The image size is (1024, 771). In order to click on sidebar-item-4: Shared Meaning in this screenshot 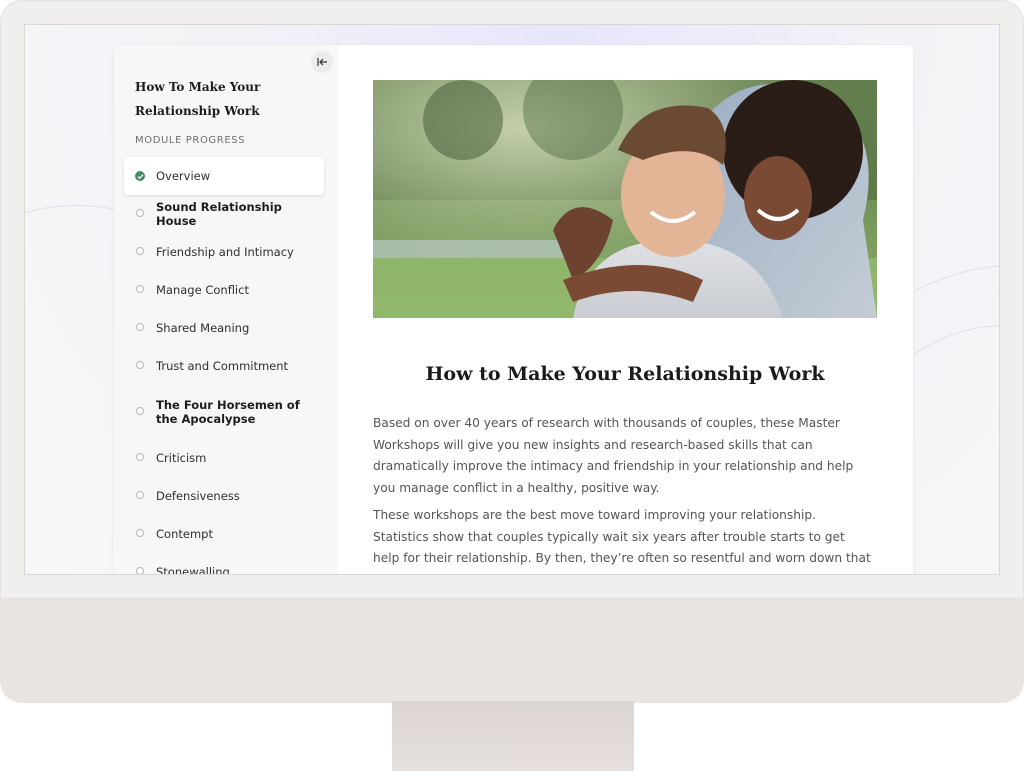, I will do `click(224, 328)`.